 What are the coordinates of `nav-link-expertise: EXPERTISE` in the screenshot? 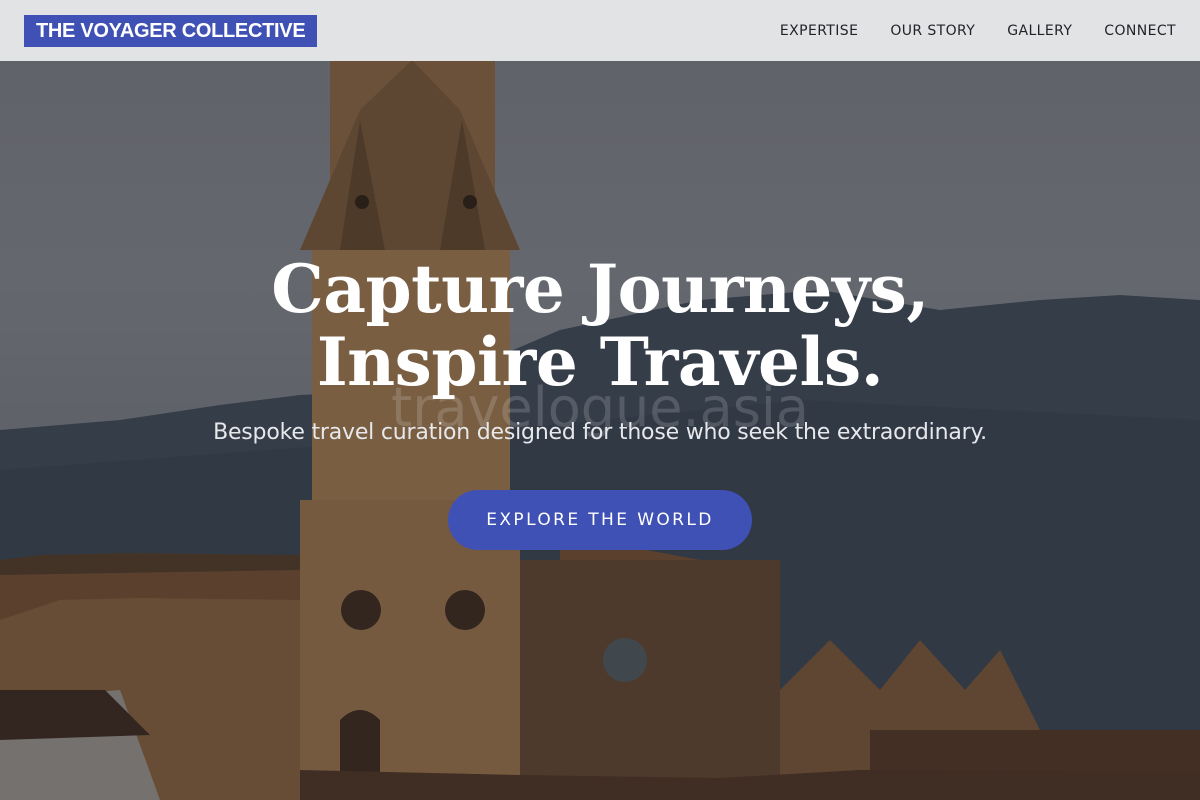 It's located at (819, 31).